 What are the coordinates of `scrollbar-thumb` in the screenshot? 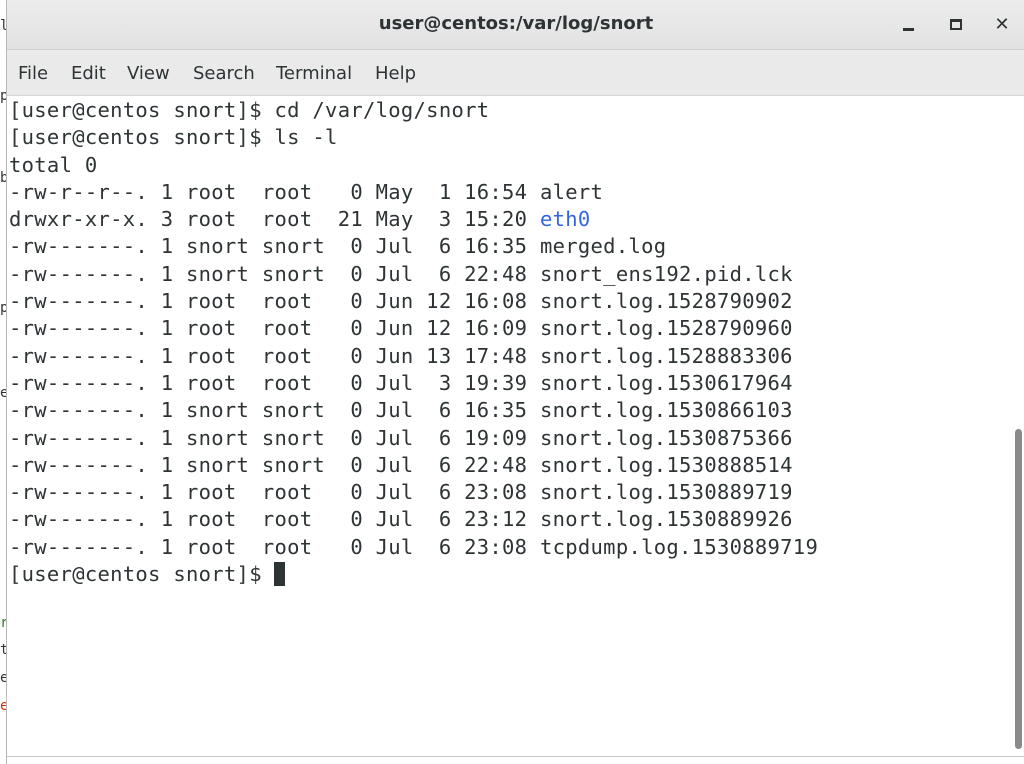 It's located at (1018, 589).